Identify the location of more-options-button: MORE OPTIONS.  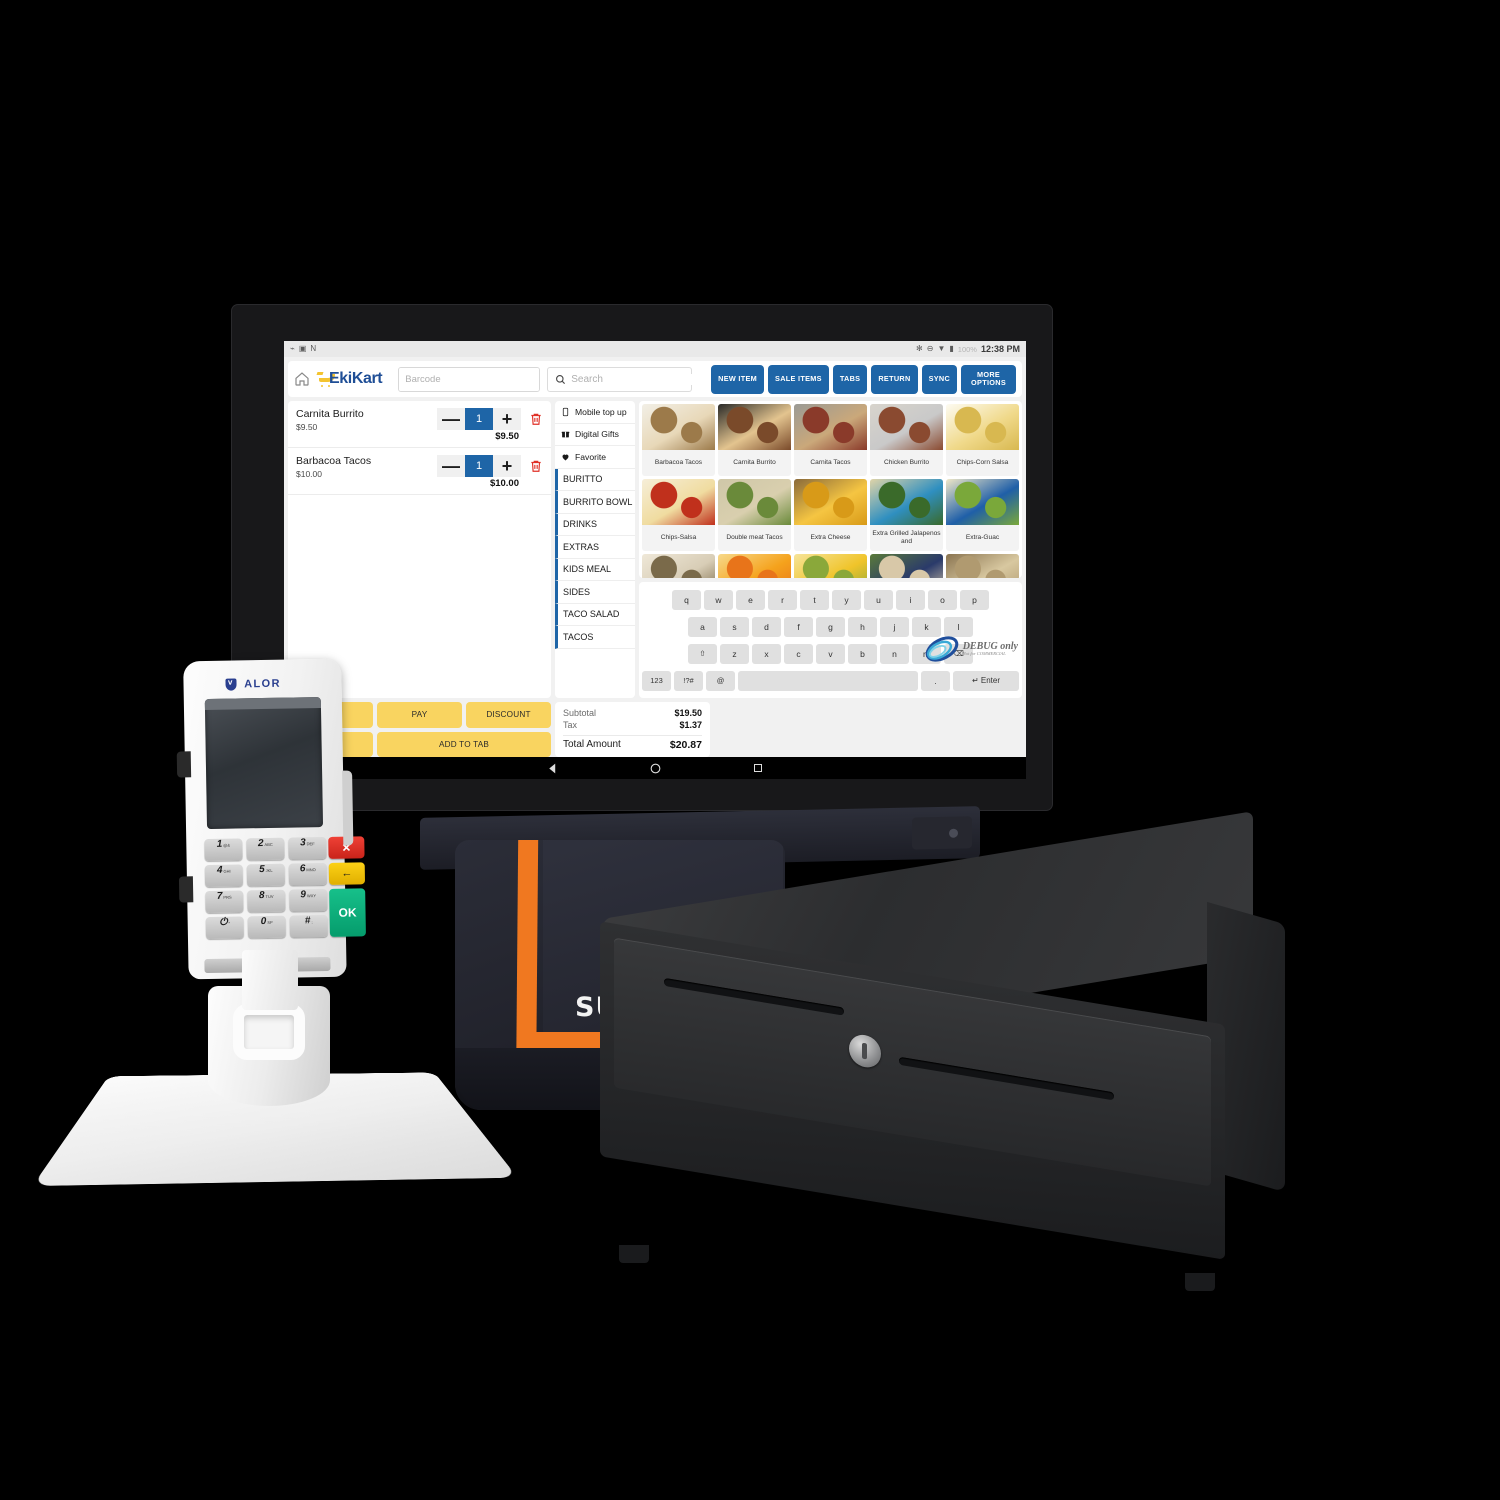
(988, 379).